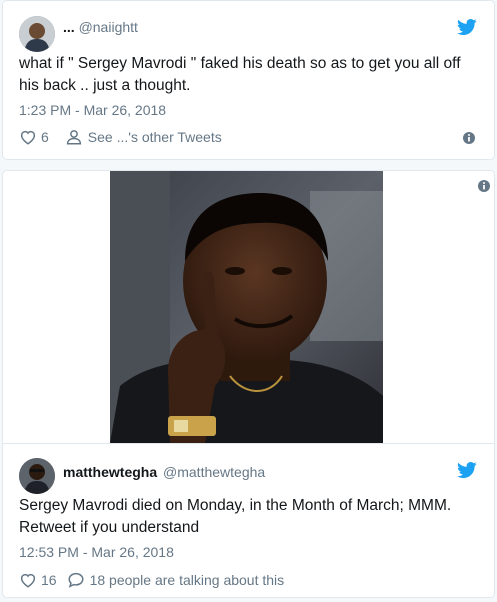  Describe the element at coordinates (49, 580) in the screenshot. I see `like-count: 16` at that location.